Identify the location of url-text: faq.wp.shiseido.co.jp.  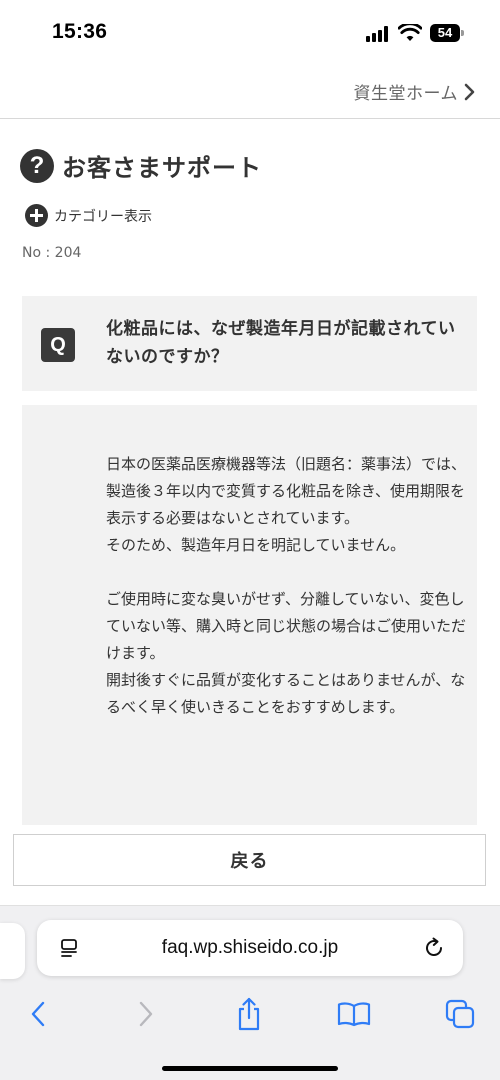
(250, 948).